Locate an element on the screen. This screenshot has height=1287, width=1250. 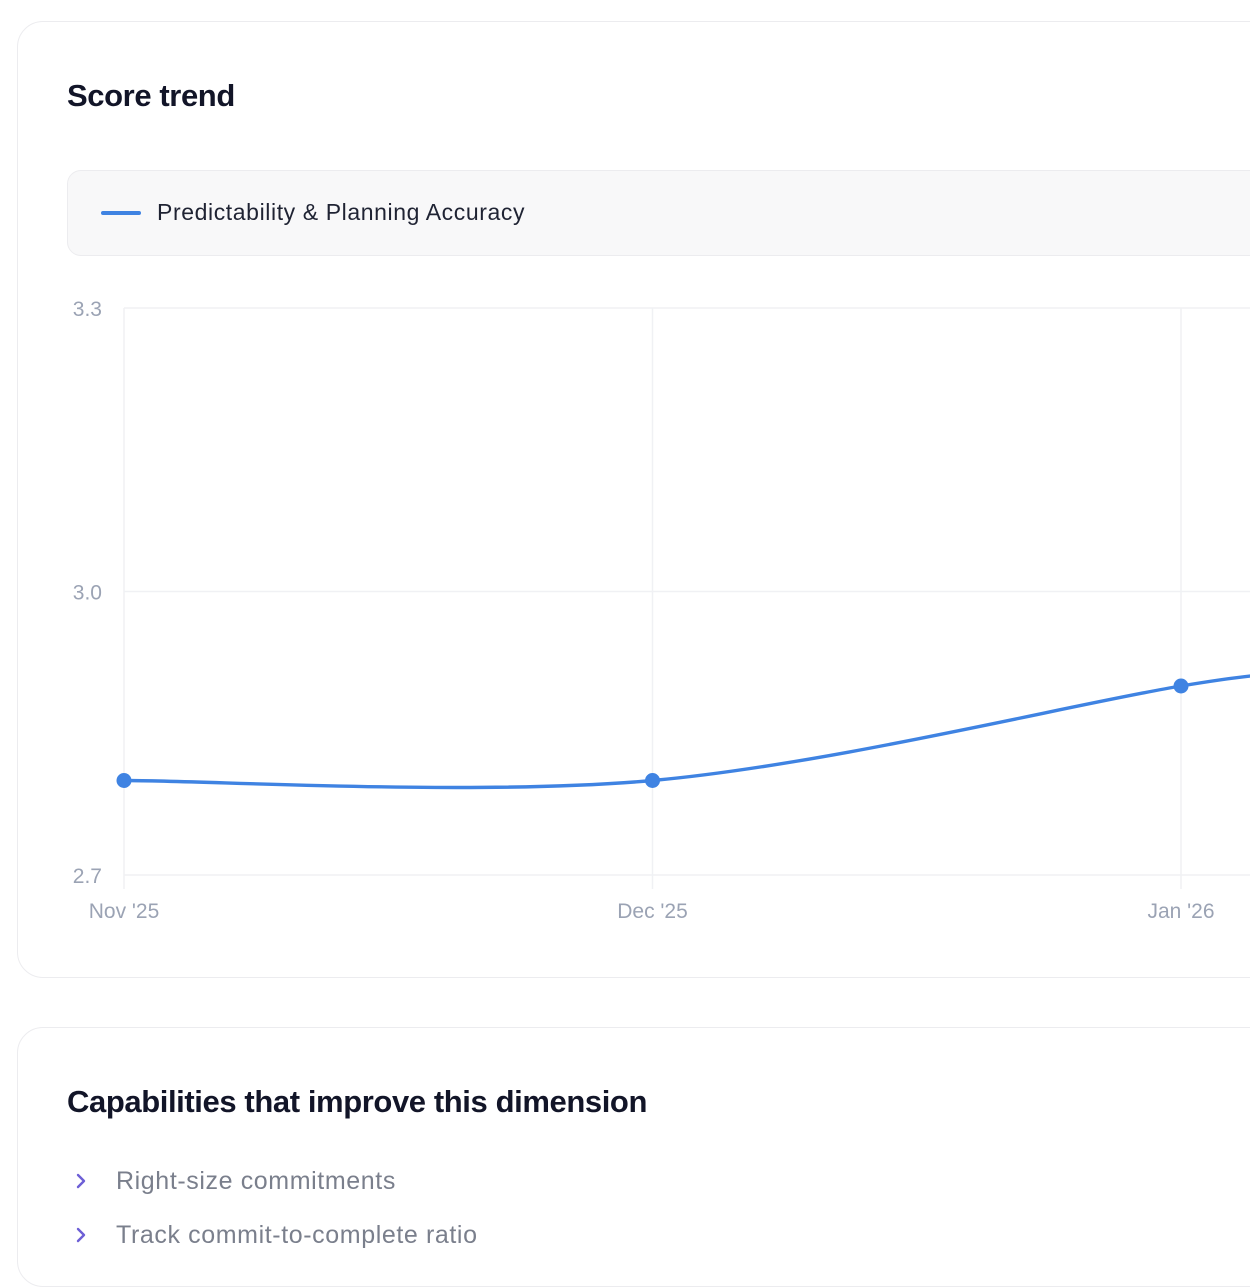
capabilities-title: Capabilities that improve this dimension is located at coordinates (357, 1101).